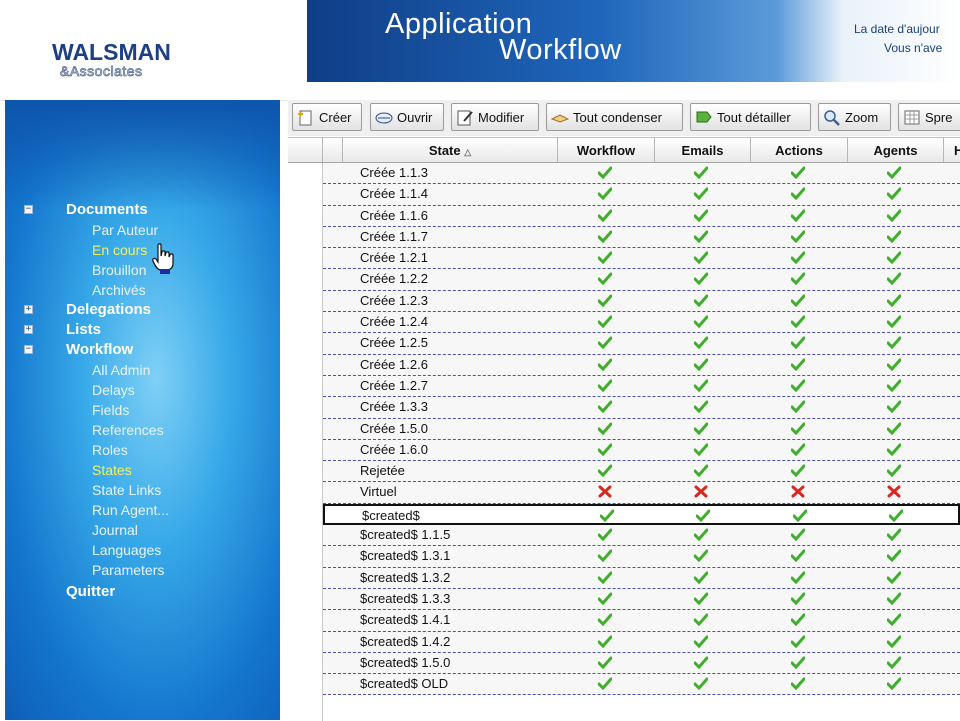  Describe the element at coordinates (83, 330) in the screenshot. I see `sidebar-section-label: Lists` at that location.